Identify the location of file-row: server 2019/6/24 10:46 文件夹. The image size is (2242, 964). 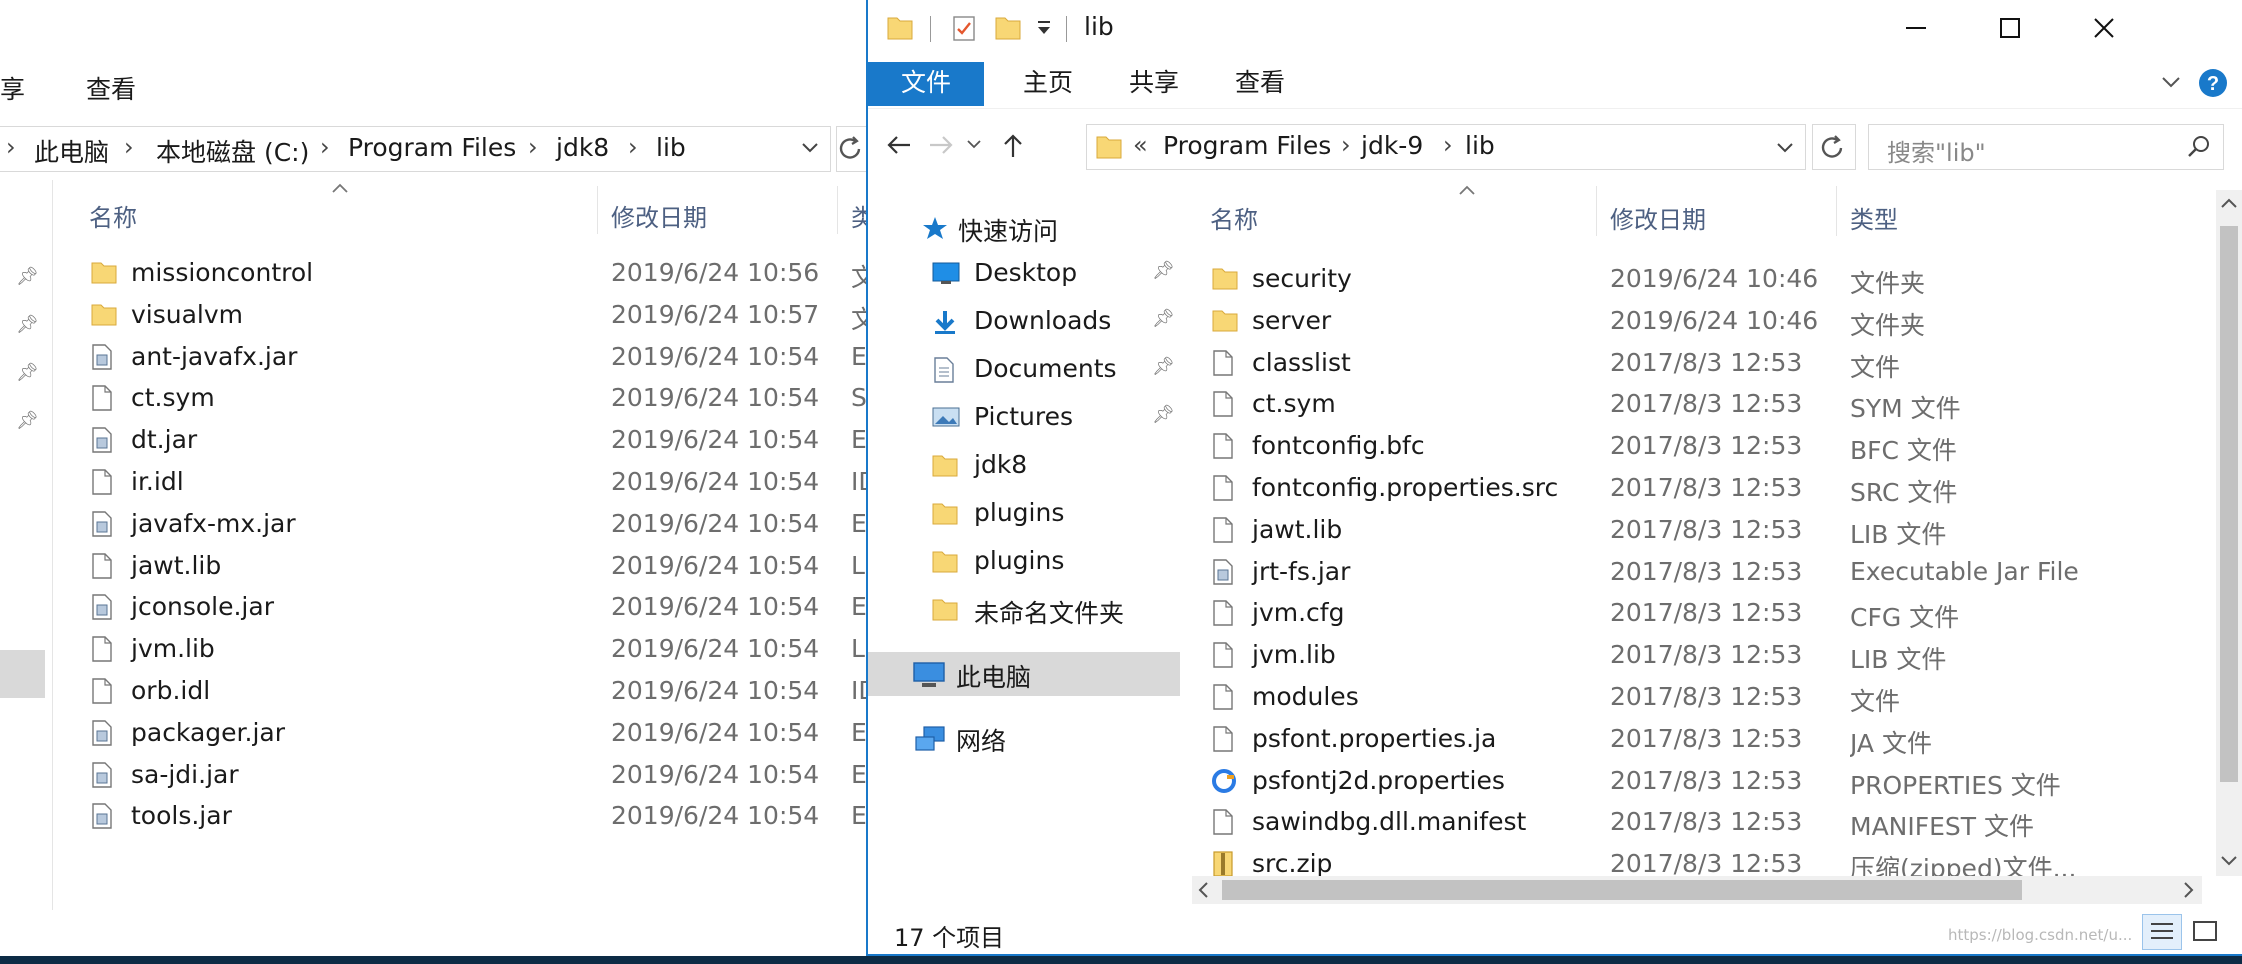
(1693, 321).